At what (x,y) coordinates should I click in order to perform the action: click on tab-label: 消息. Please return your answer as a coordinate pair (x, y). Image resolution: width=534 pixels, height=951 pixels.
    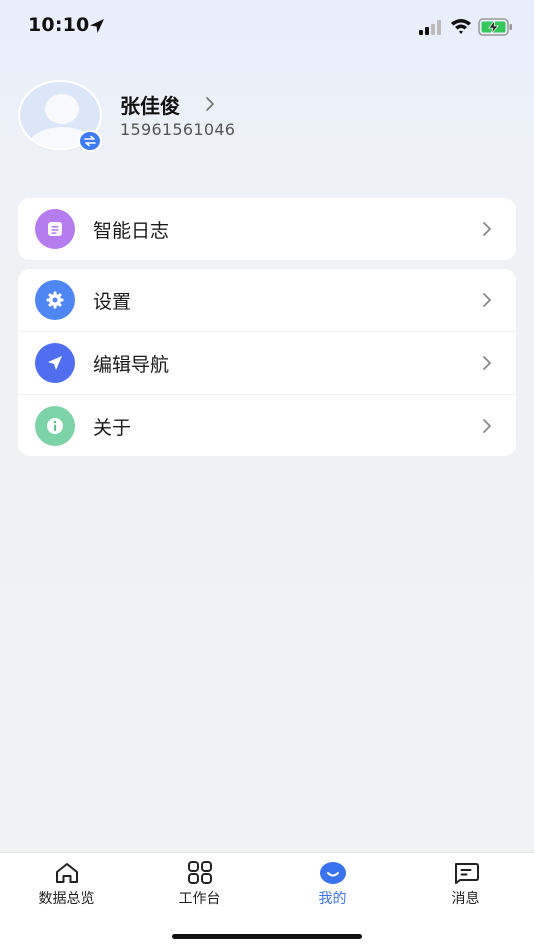
    Looking at the image, I should click on (465, 899).